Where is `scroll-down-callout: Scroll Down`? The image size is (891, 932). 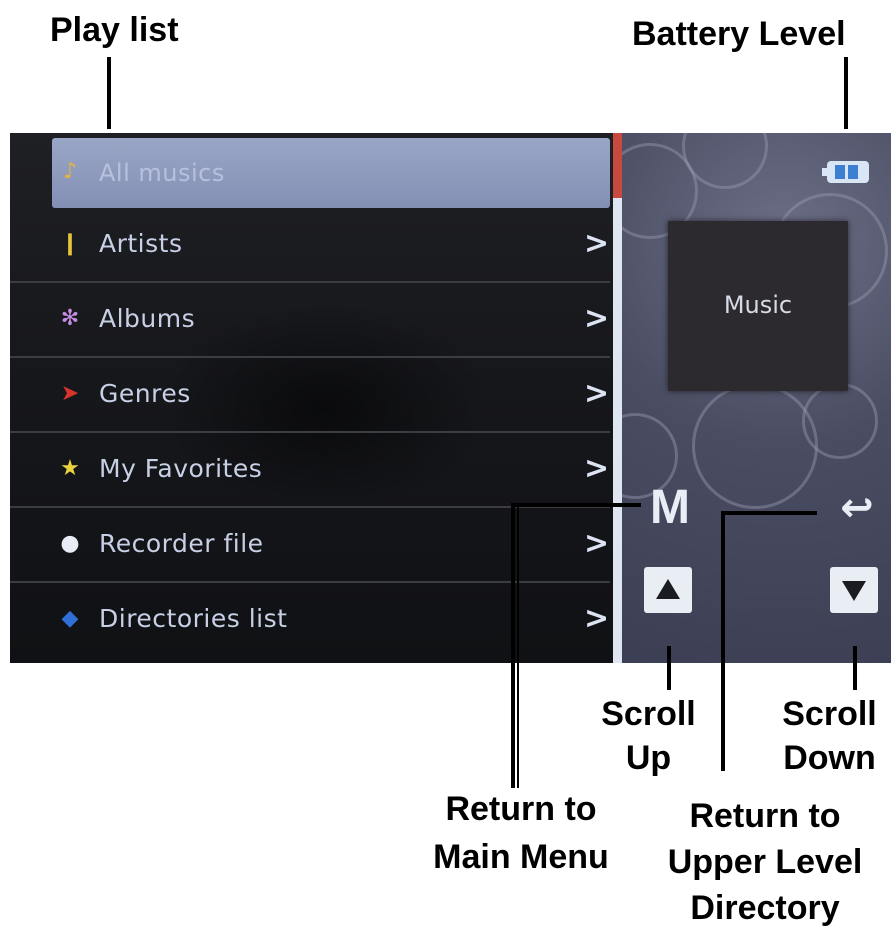
scroll-down-callout: Scroll Down is located at coordinates (829, 736).